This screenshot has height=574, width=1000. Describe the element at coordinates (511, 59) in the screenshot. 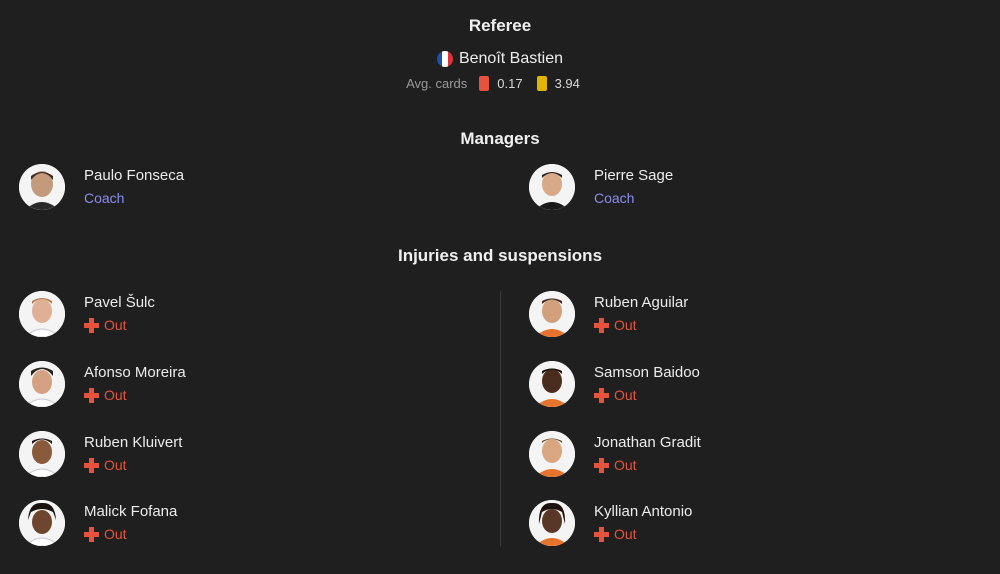

I see `referee-name: Benoît Bastien` at that location.